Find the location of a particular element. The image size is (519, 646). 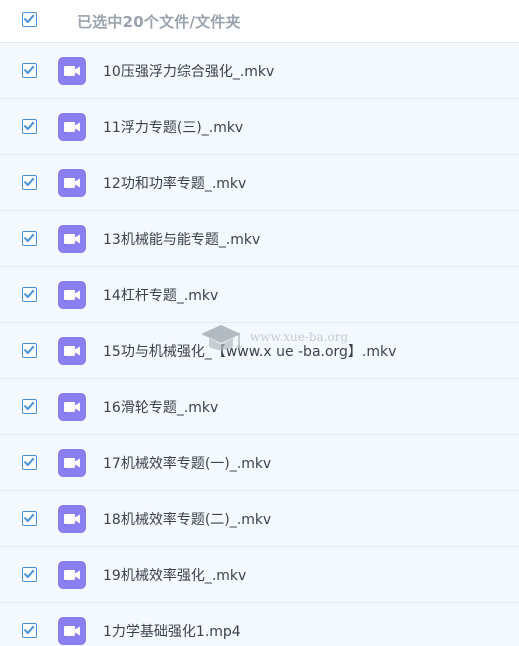

file-name: 16滑轮专题_.mkv is located at coordinates (161, 408).